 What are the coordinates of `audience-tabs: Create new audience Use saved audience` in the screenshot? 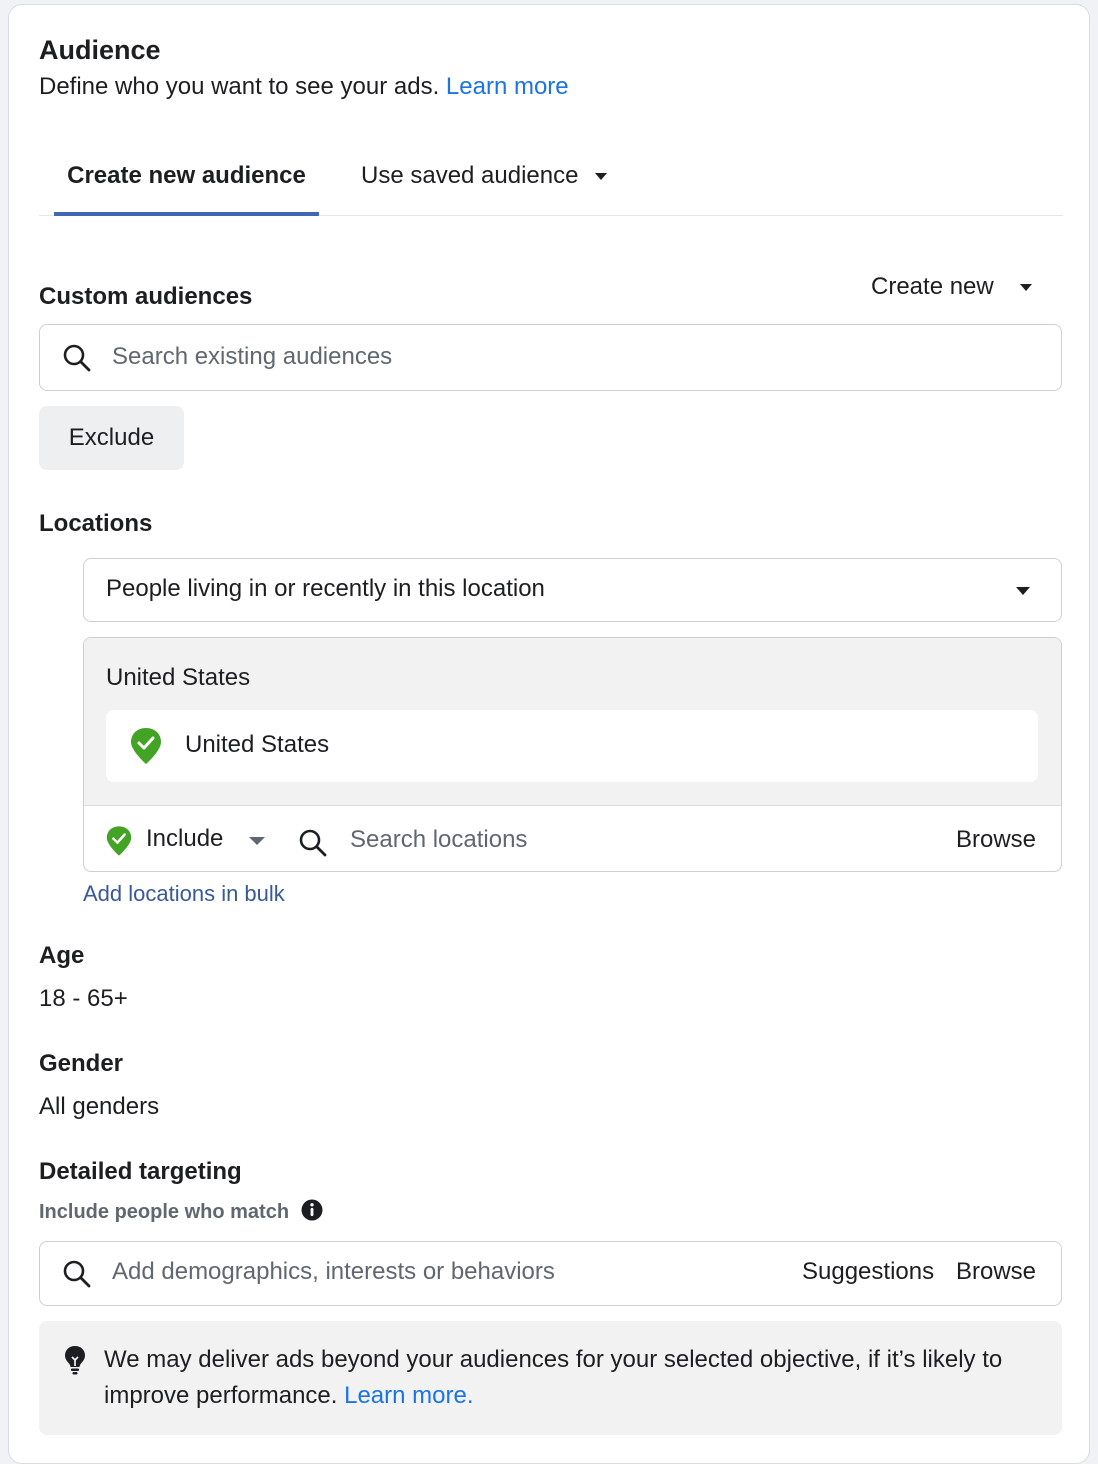 It's located at (551, 180).